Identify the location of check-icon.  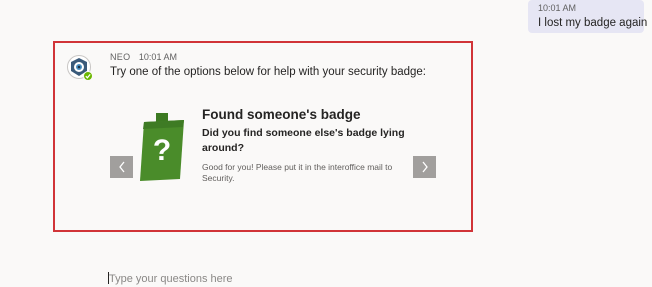
(88, 76).